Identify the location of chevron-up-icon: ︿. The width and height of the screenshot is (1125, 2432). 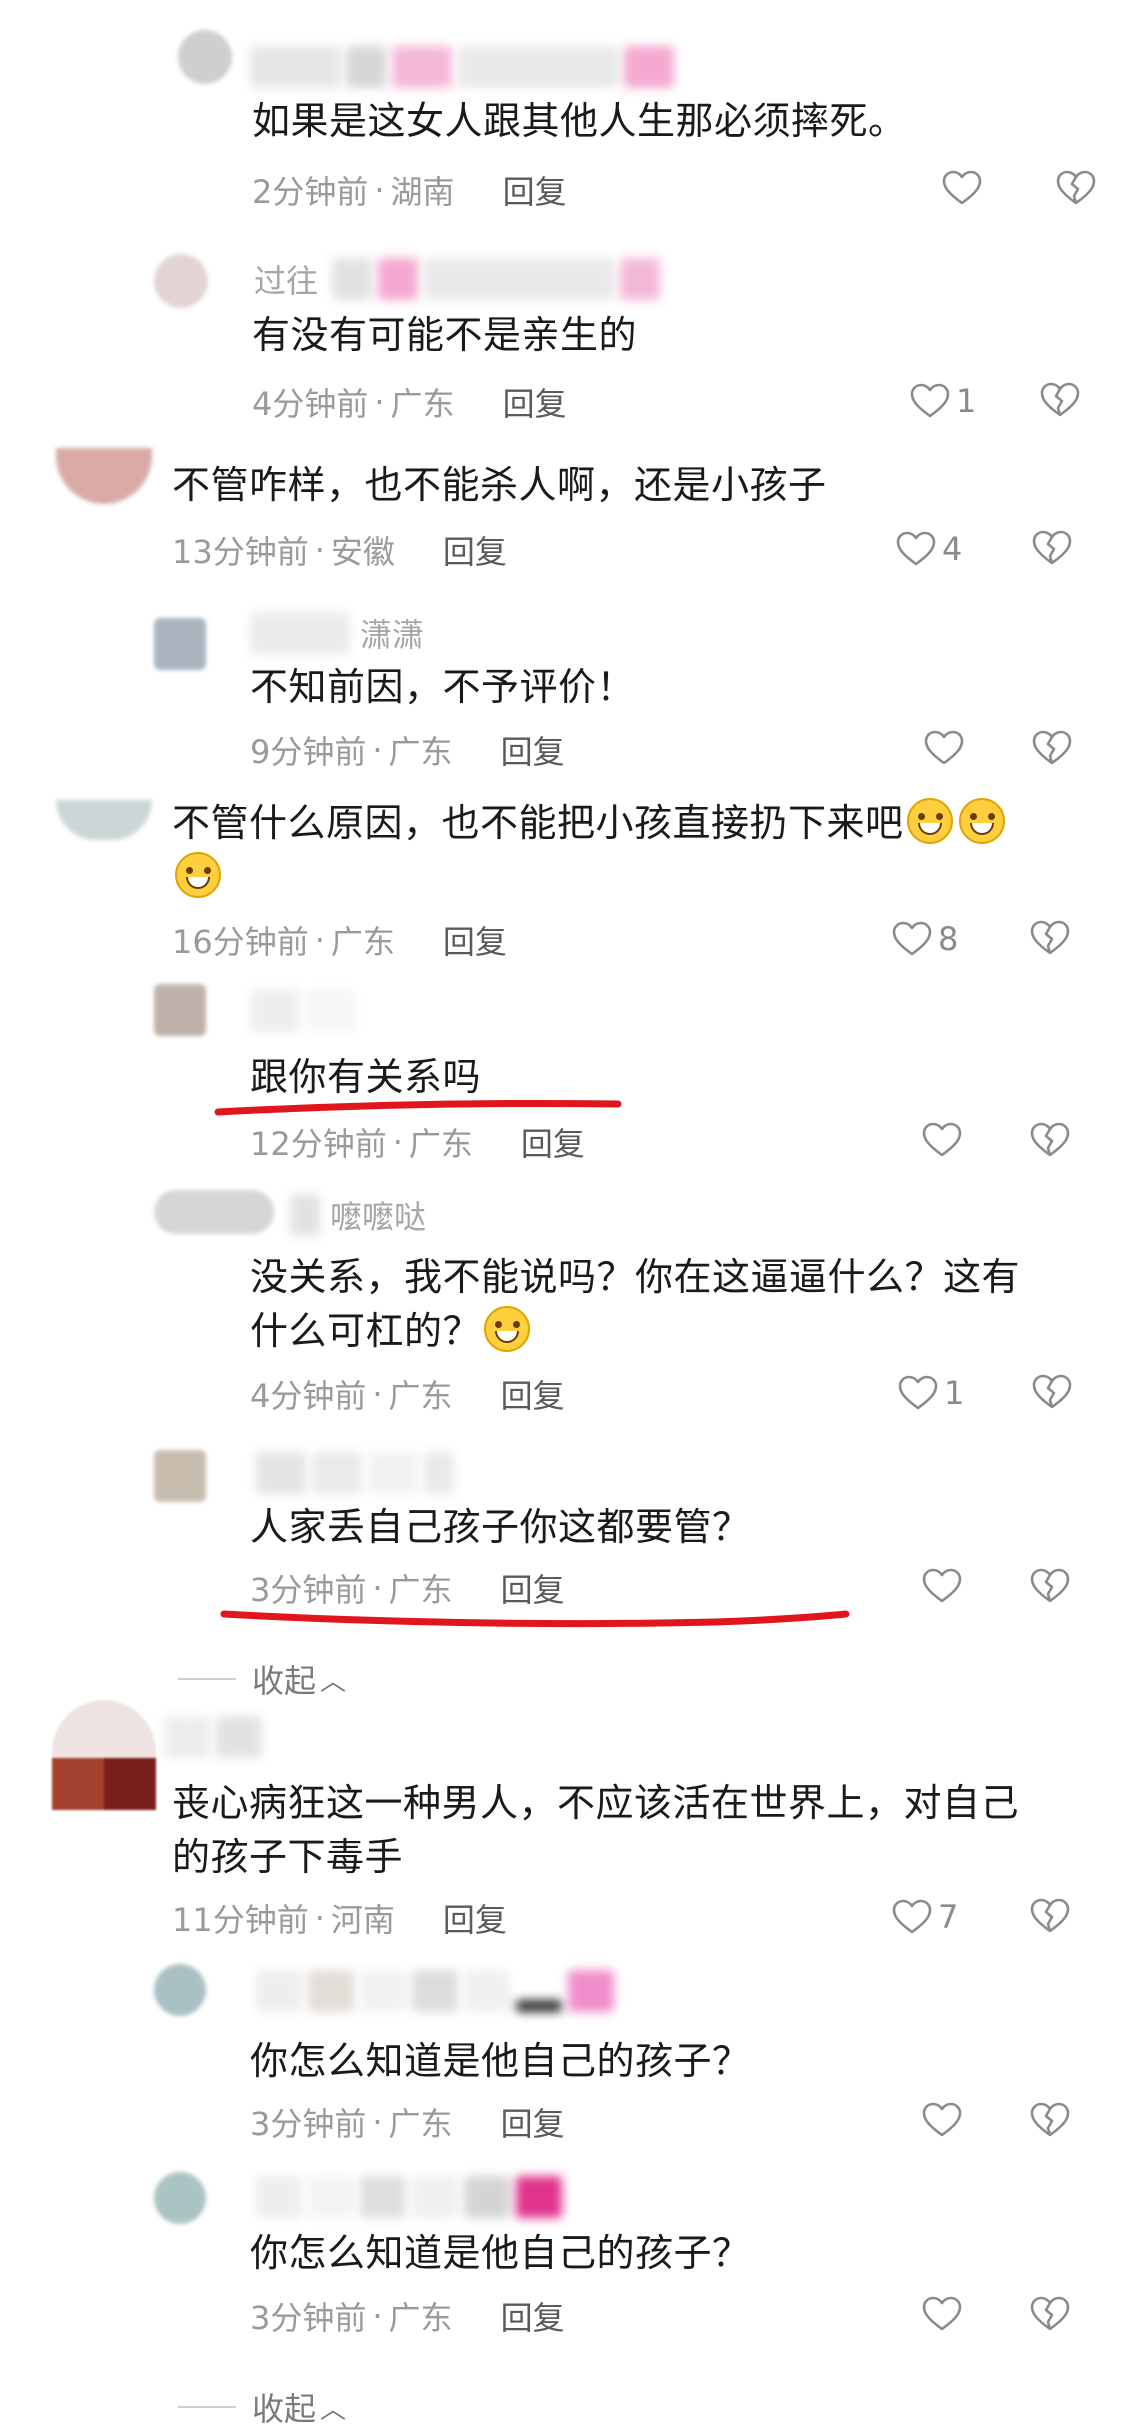
(333, 1681).